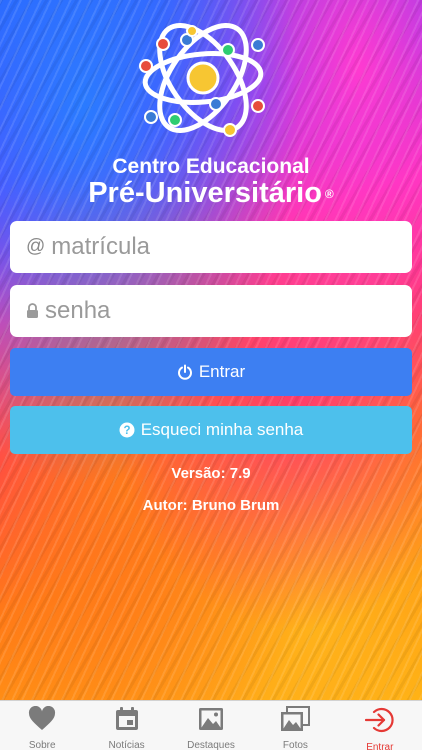  What do you see at coordinates (205, 193) in the screenshot?
I see `brand-subtitle-text: Pré-Universitário` at bounding box center [205, 193].